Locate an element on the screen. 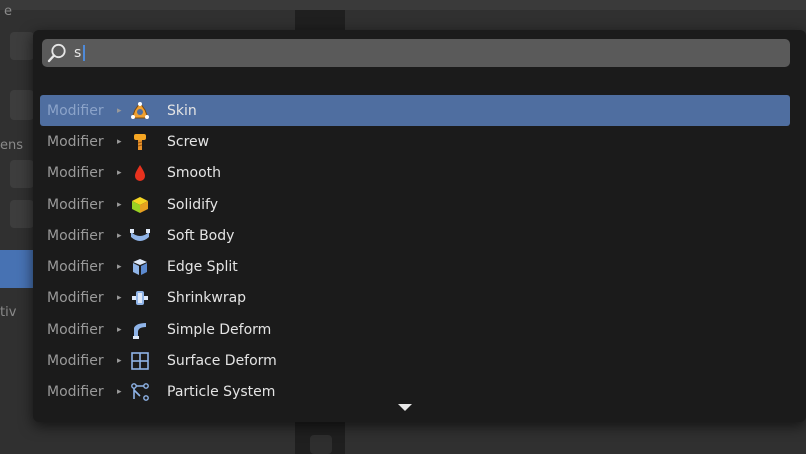  result-label: Smooth is located at coordinates (194, 173).